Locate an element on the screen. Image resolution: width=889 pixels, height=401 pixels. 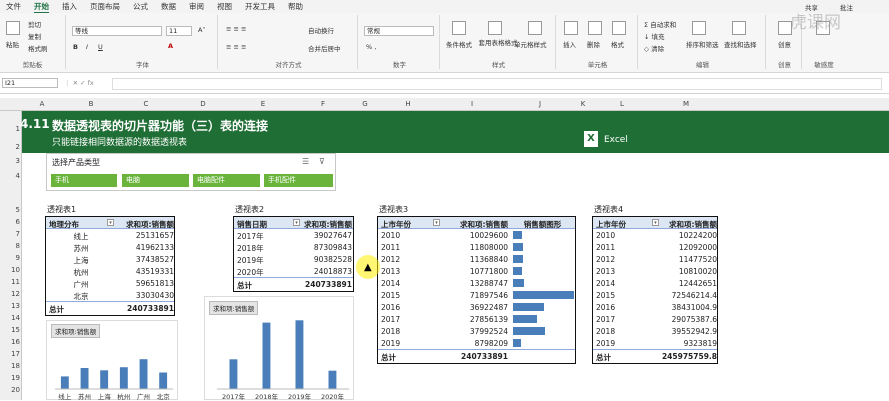
format-icon is located at coordinates (619, 28).